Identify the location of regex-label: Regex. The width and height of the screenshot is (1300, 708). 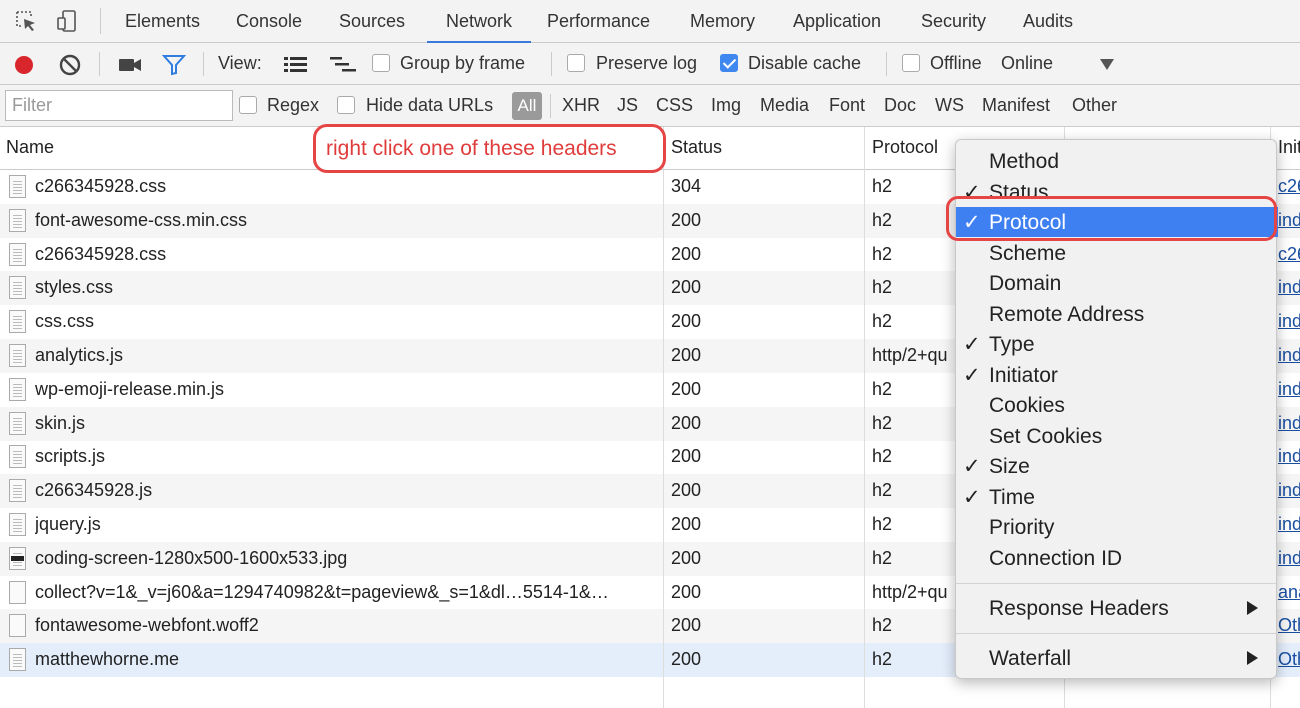
(293, 105).